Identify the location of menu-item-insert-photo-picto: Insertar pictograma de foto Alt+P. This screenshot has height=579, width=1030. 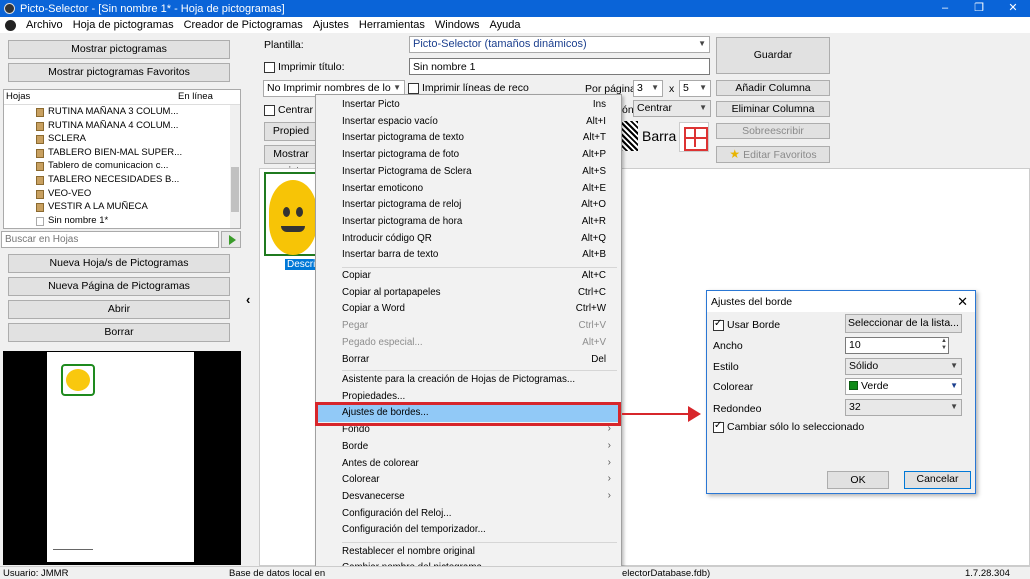
(468, 155).